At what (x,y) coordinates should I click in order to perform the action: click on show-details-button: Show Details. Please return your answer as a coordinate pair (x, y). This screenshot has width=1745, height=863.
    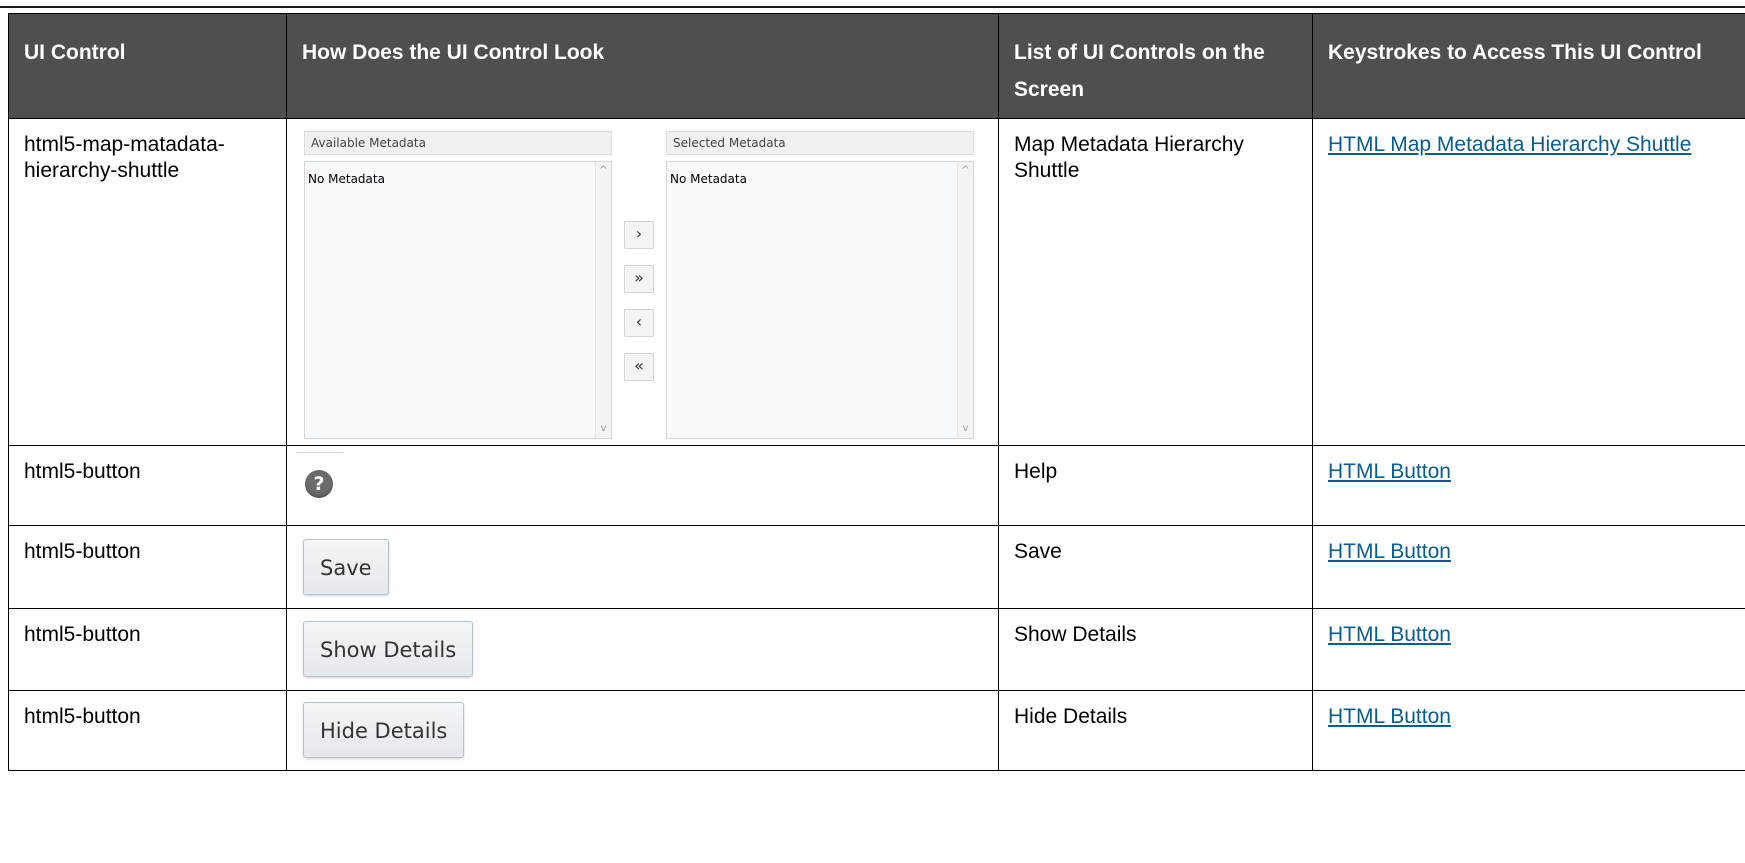
    Looking at the image, I should click on (388, 649).